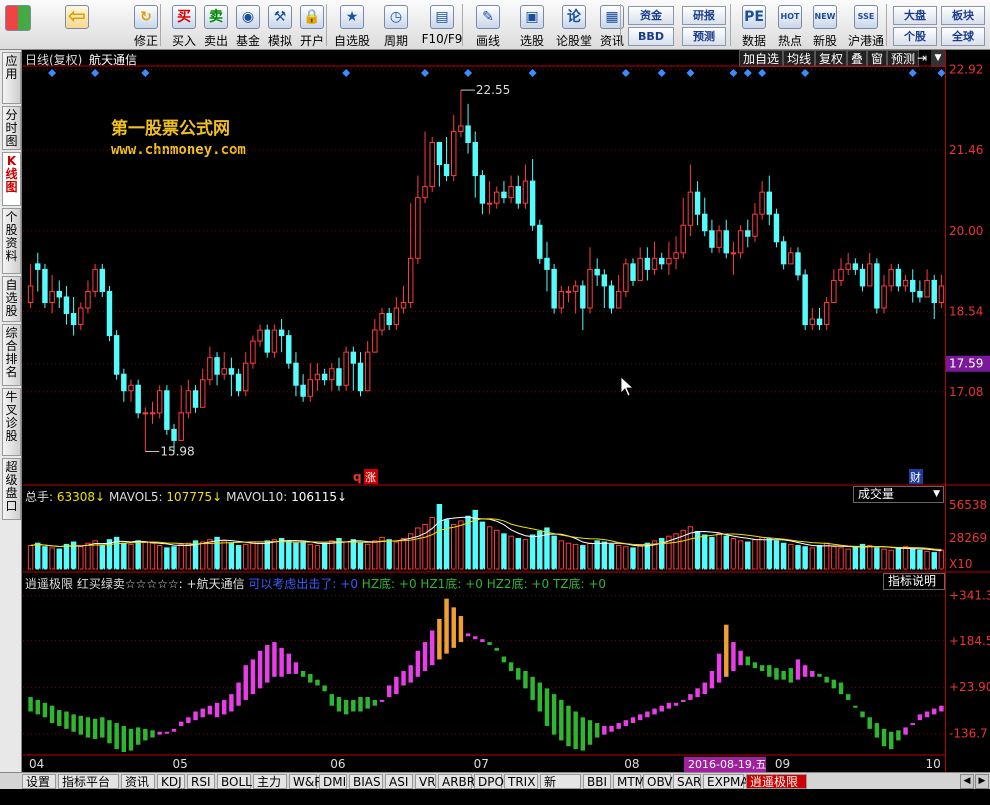  Describe the element at coordinates (11, 422) in the screenshot. I see `sidebar-tab-6: 牛叉诊股` at that location.